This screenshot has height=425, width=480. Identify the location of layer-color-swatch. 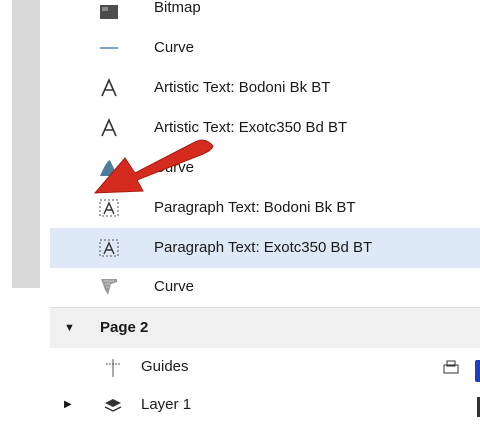
(477, 371).